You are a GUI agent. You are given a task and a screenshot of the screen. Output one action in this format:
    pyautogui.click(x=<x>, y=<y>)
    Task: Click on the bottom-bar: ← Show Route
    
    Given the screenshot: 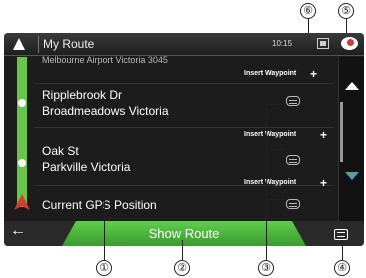 What is the action you would take?
    pyautogui.click(x=184, y=233)
    